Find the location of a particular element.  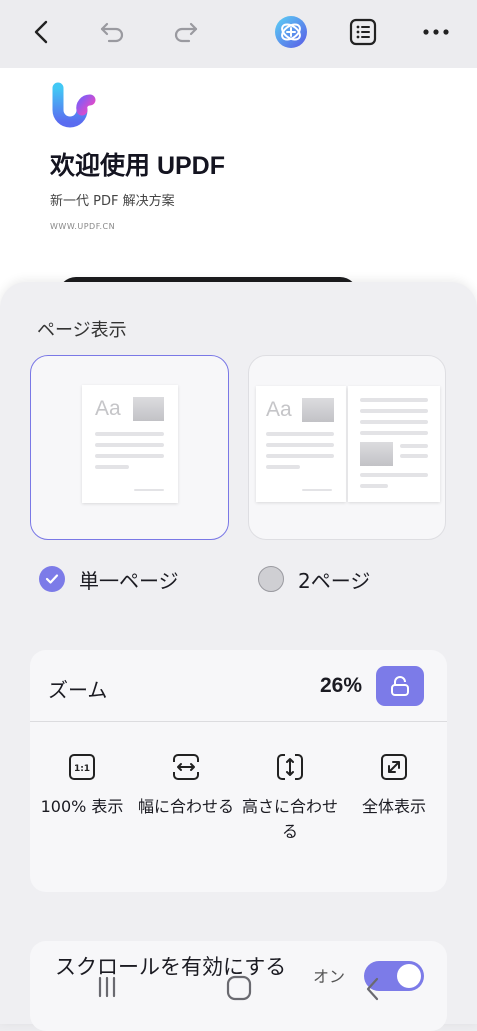

system-nav-bar is located at coordinates (238, 992).